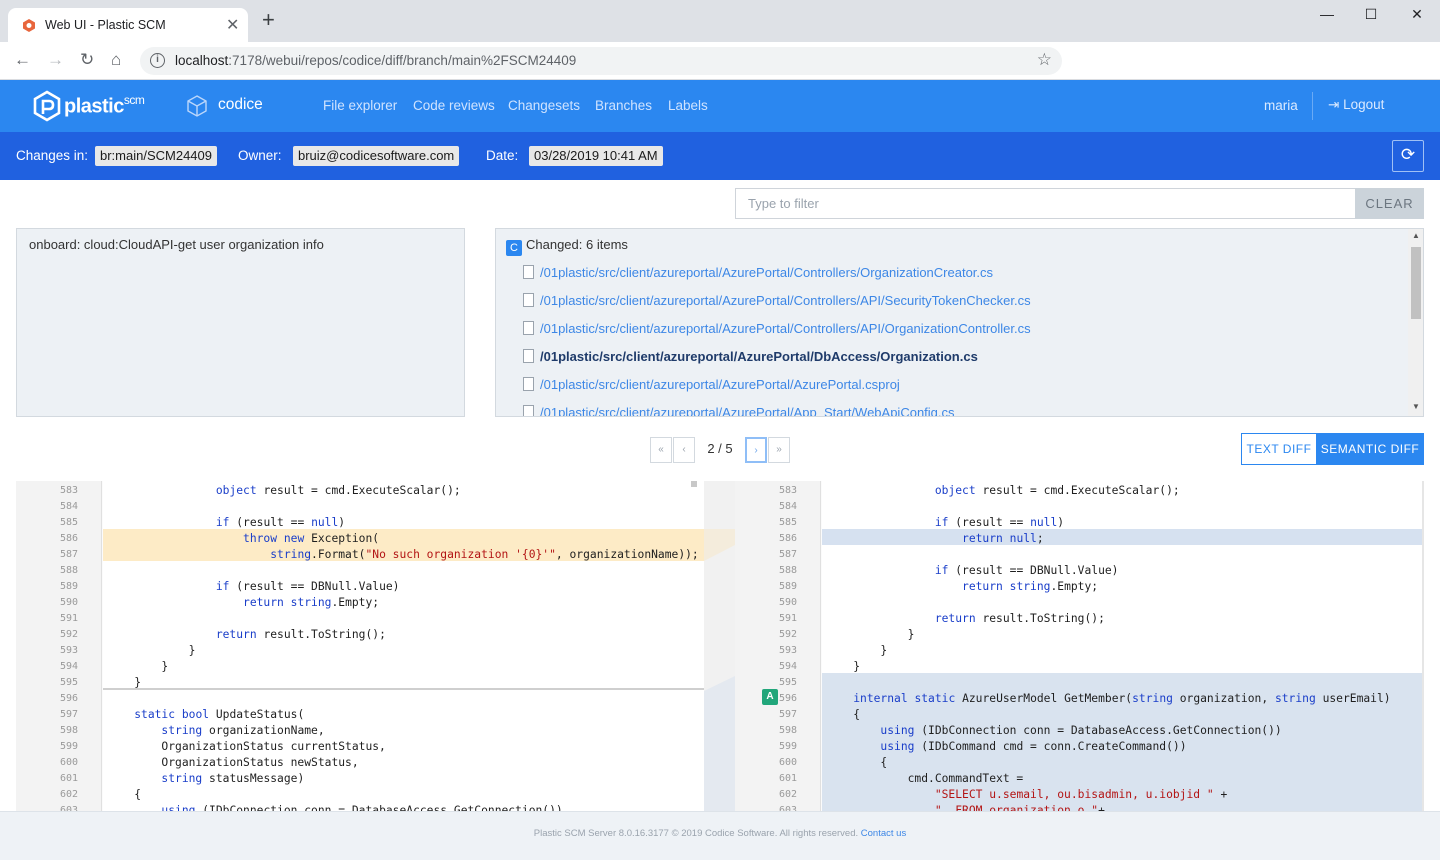  What do you see at coordinates (307, 586) in the screenshot?
I see `code-line: if (result == DBNull.Value)` at bounding box center [307, 586].